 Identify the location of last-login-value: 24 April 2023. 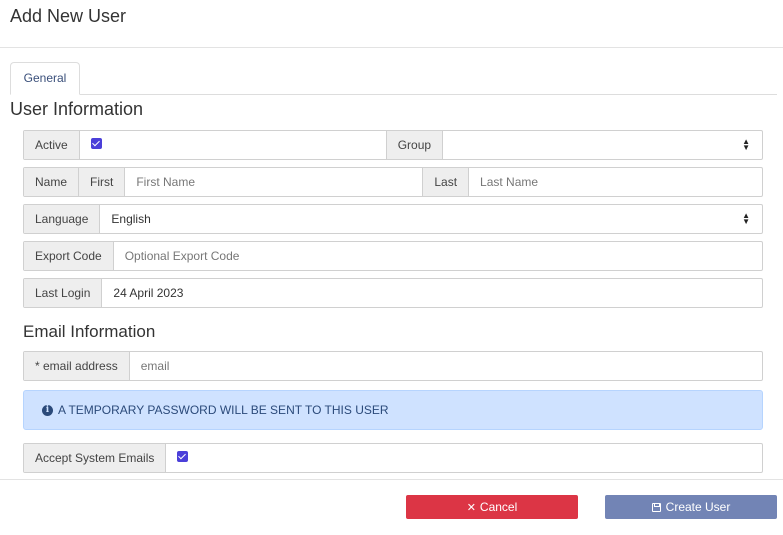
(148, 293).